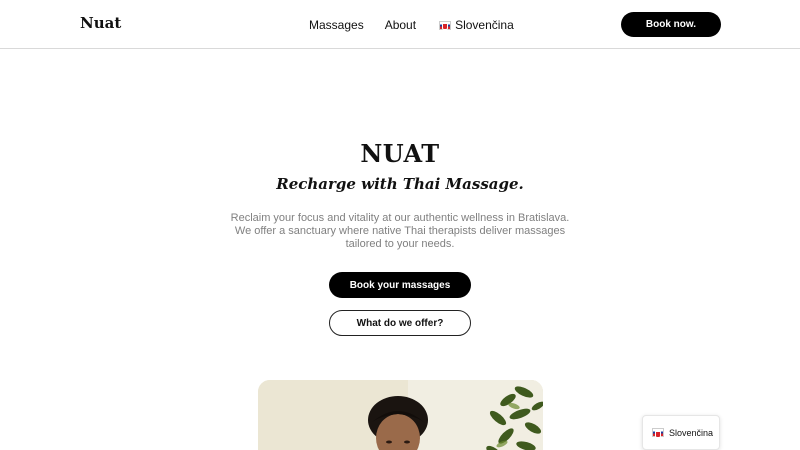 This screenshot has height=450, width=800. I want to click on main-nav: Massages About Slovenčina, so click(411, 25).